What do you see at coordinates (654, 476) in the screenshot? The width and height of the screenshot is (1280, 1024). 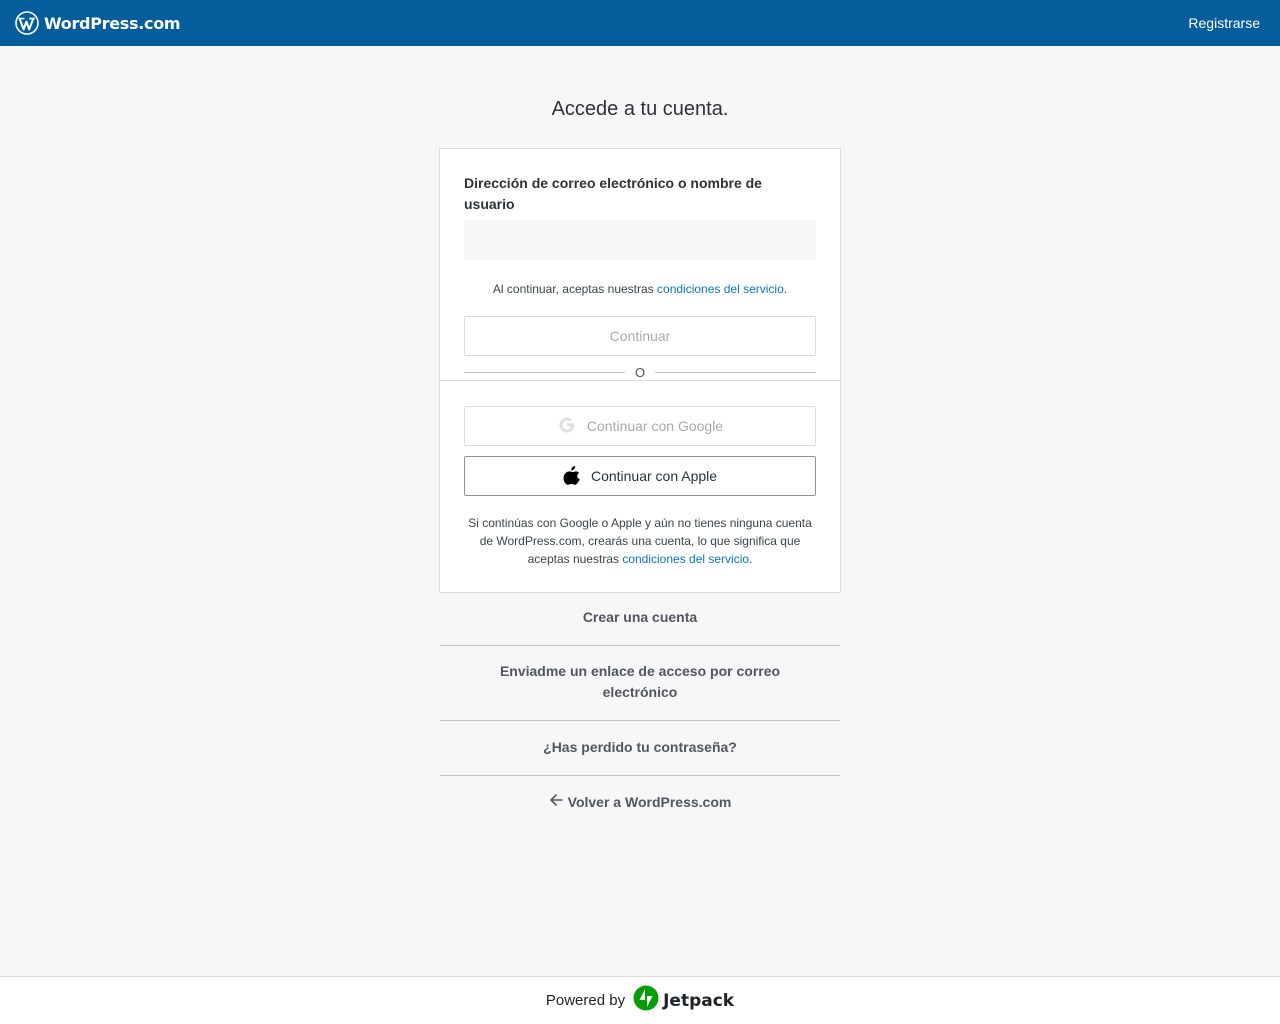 I see `apple-button-label: Continuar con Apple` at bounding box center [654, 476].